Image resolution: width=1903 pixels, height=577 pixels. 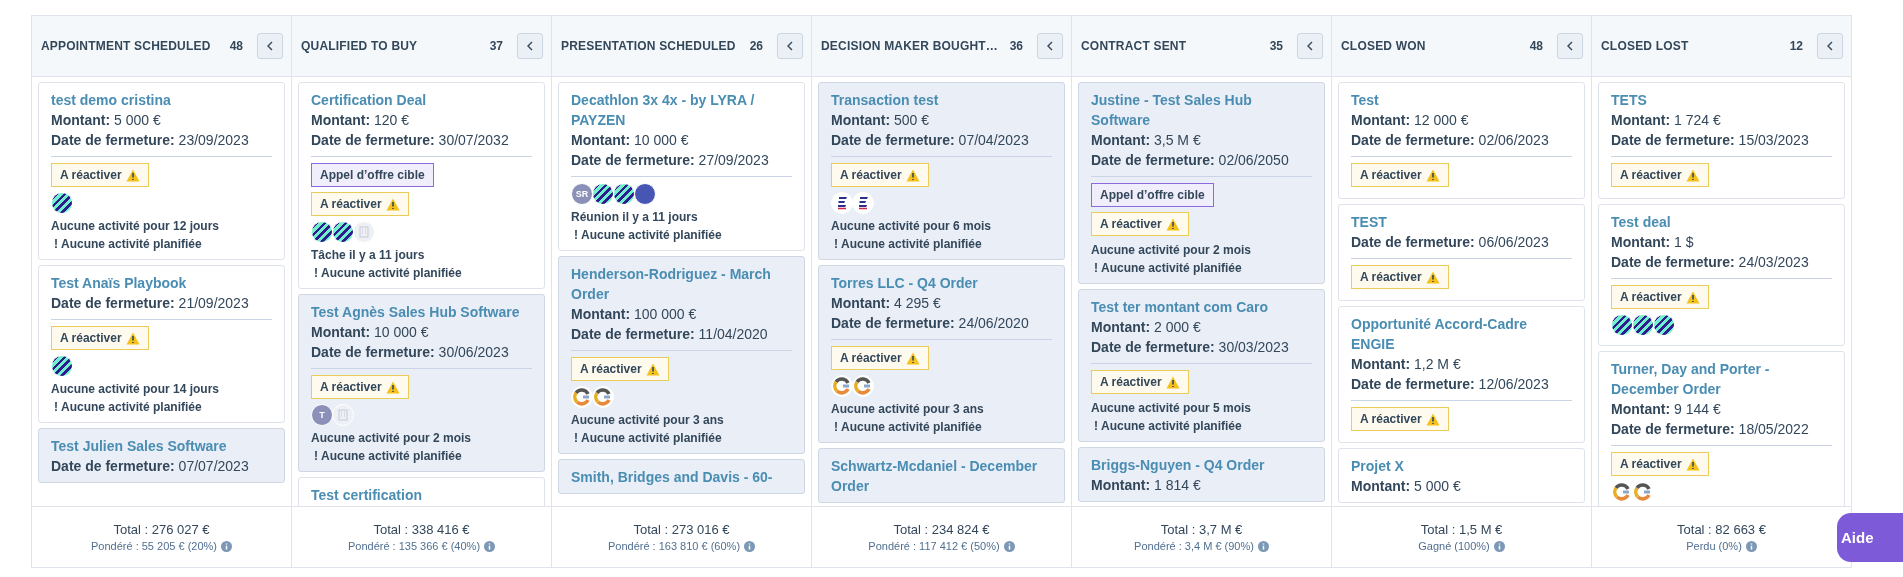 I want to click on deal-card: Test Julien Sales Software Date de fermeture: 07/07/2023, so click(x=161, y=455).